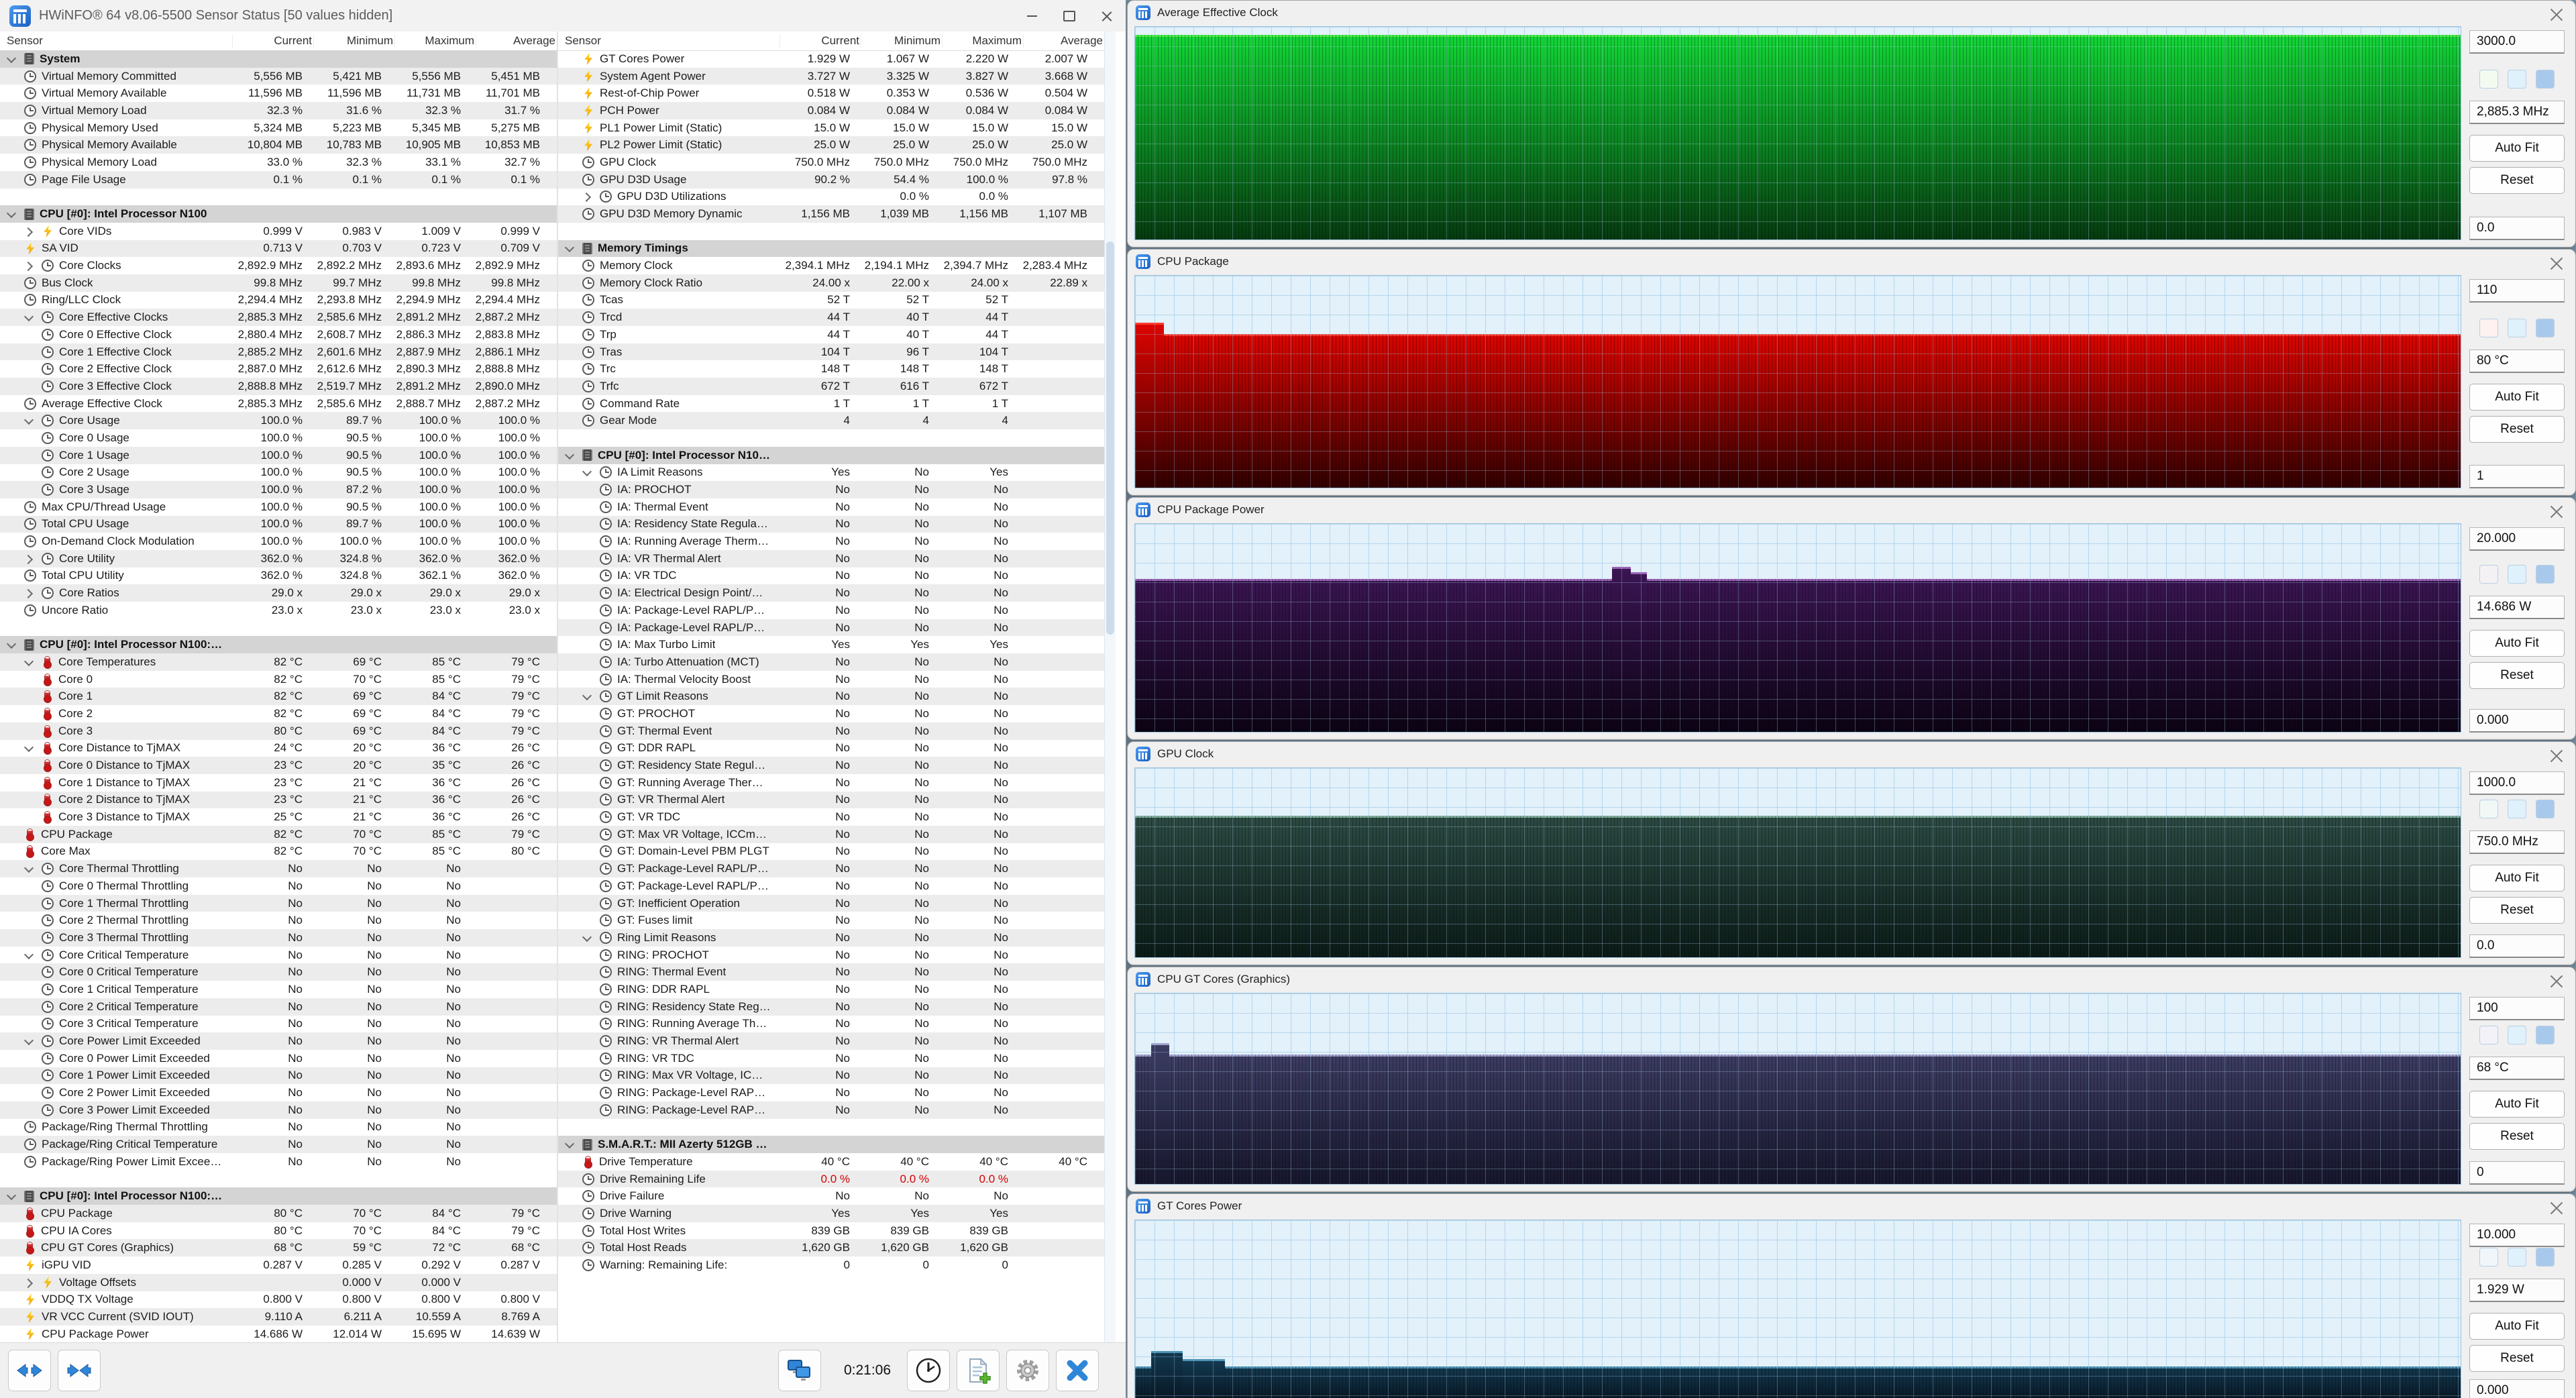 The height and width of the screenshot is (1398, 2576). Describe the element at coordinates (831, 1092) in the screenshot. I see `sensor-row: RING: Package-Level RAPL/PB... No No No` at that location.